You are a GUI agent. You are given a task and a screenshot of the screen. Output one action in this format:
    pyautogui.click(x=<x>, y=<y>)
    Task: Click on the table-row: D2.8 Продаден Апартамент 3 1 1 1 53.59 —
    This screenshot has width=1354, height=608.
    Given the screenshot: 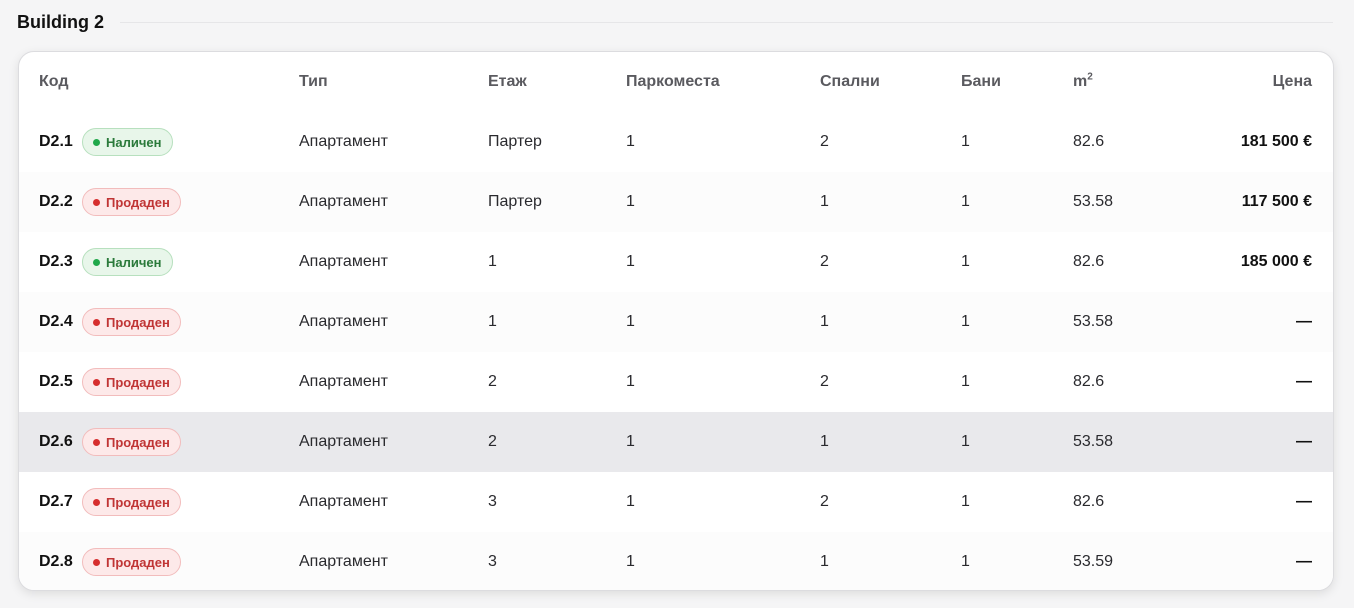 What is the action you would take?
    pyautogui.click(x=676, y=561)
    